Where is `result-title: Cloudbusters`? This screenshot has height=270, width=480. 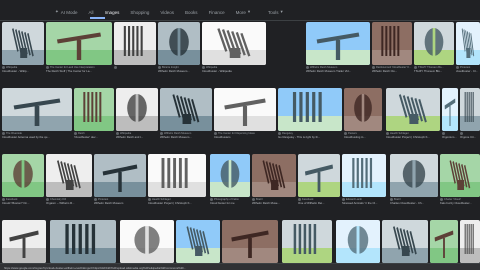 result-title: Cloudbusters is located at coordinates (245, 137).